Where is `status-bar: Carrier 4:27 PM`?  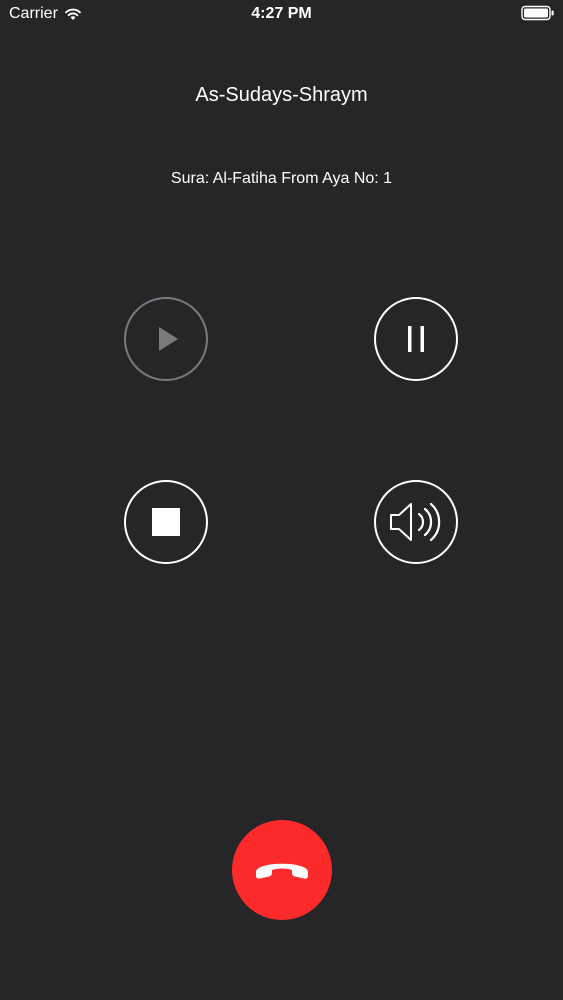
status-bar: Carrier 4:27 PM is located at coordinates (281, 15).